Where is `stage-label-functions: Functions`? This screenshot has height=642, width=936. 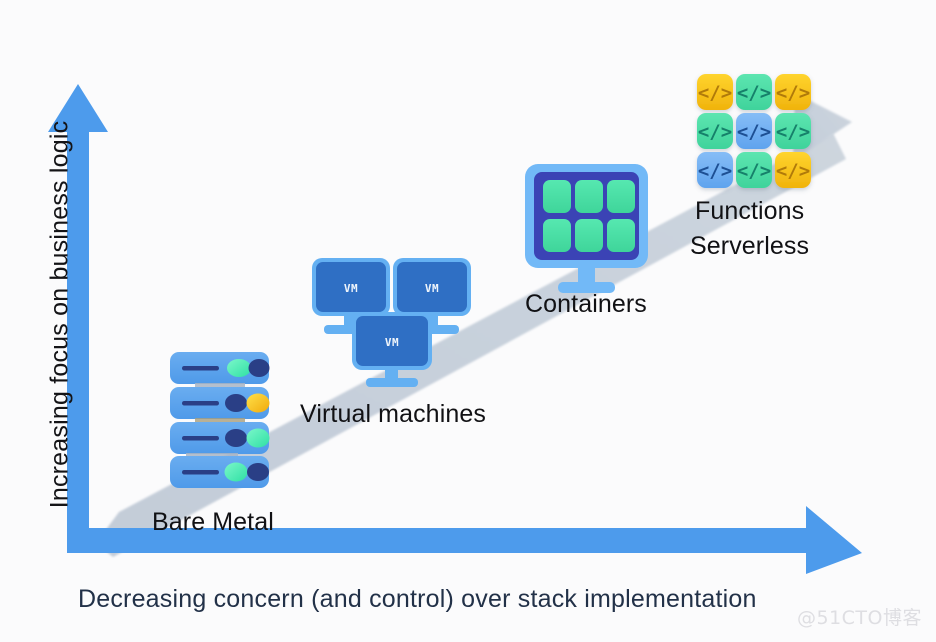
stage-label-functions: Functions is located at coordinates (750, 211).